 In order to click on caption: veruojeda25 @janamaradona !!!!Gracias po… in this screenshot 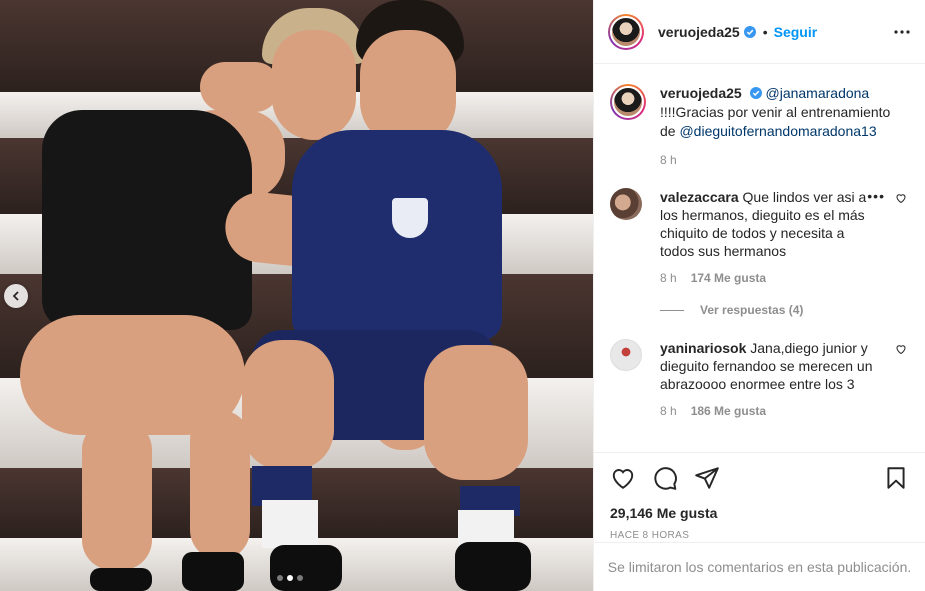, I will do `click(759, 127)`.